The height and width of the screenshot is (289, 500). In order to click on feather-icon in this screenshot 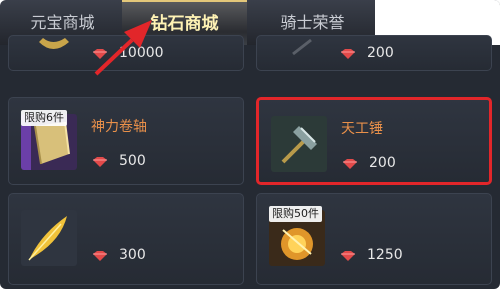, I will do `click(49, 238)`.